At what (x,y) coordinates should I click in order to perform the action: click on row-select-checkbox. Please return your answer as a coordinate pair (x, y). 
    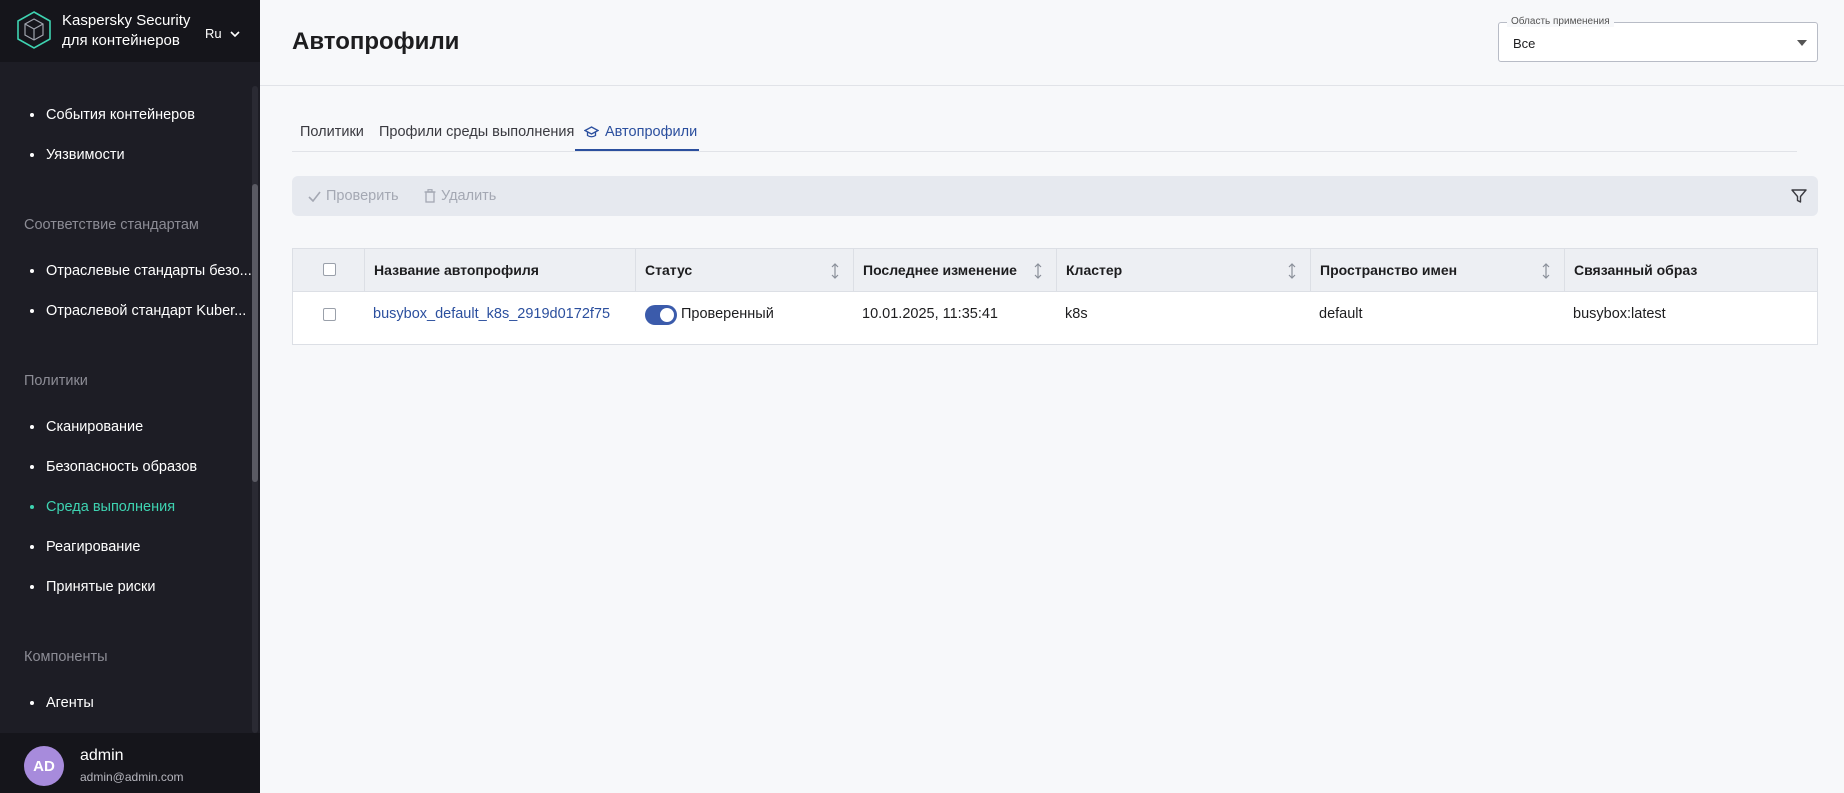
    Looking at the image, I should click on (329, 314).